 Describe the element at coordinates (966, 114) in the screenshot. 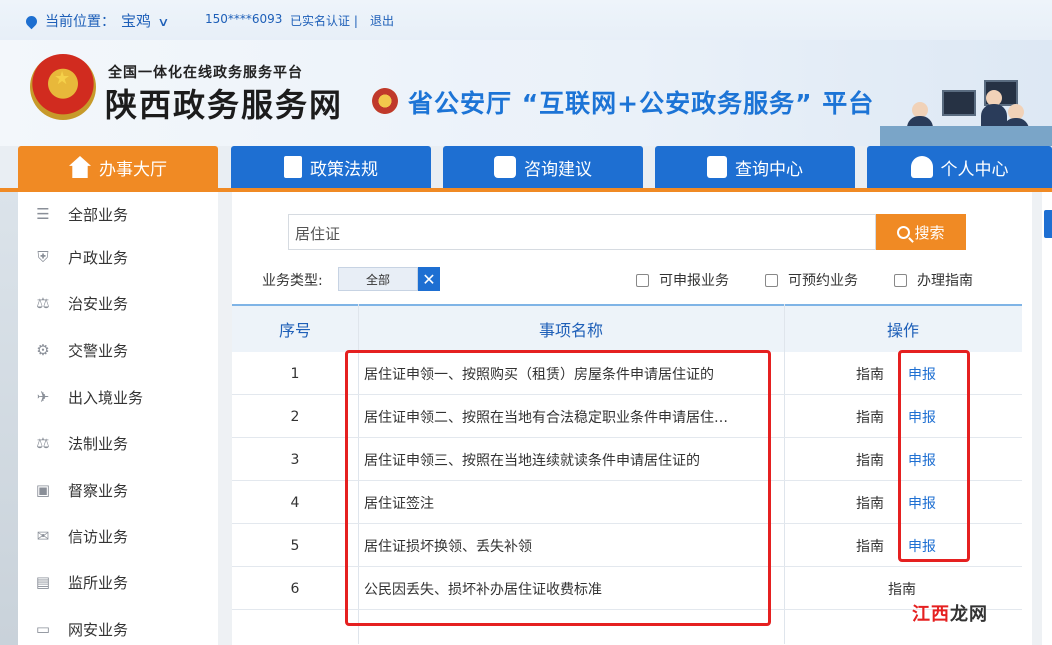

I see `officers-illustration` at that location.